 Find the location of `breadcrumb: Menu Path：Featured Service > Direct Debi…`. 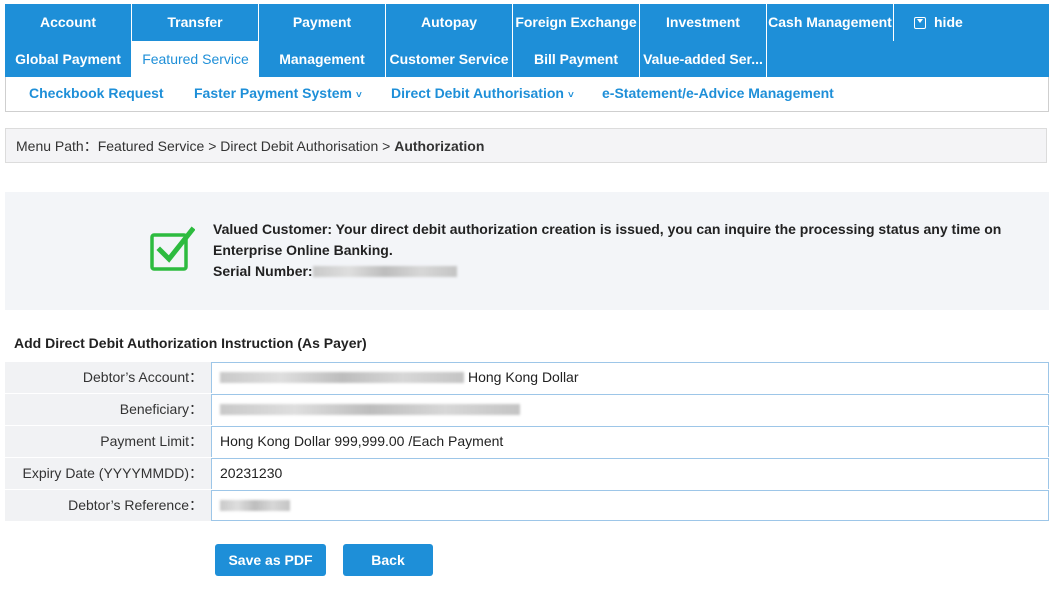

breadcrumb: Menu Path：Featured Service > Direct Debi… is located at coordinates (526, 145).